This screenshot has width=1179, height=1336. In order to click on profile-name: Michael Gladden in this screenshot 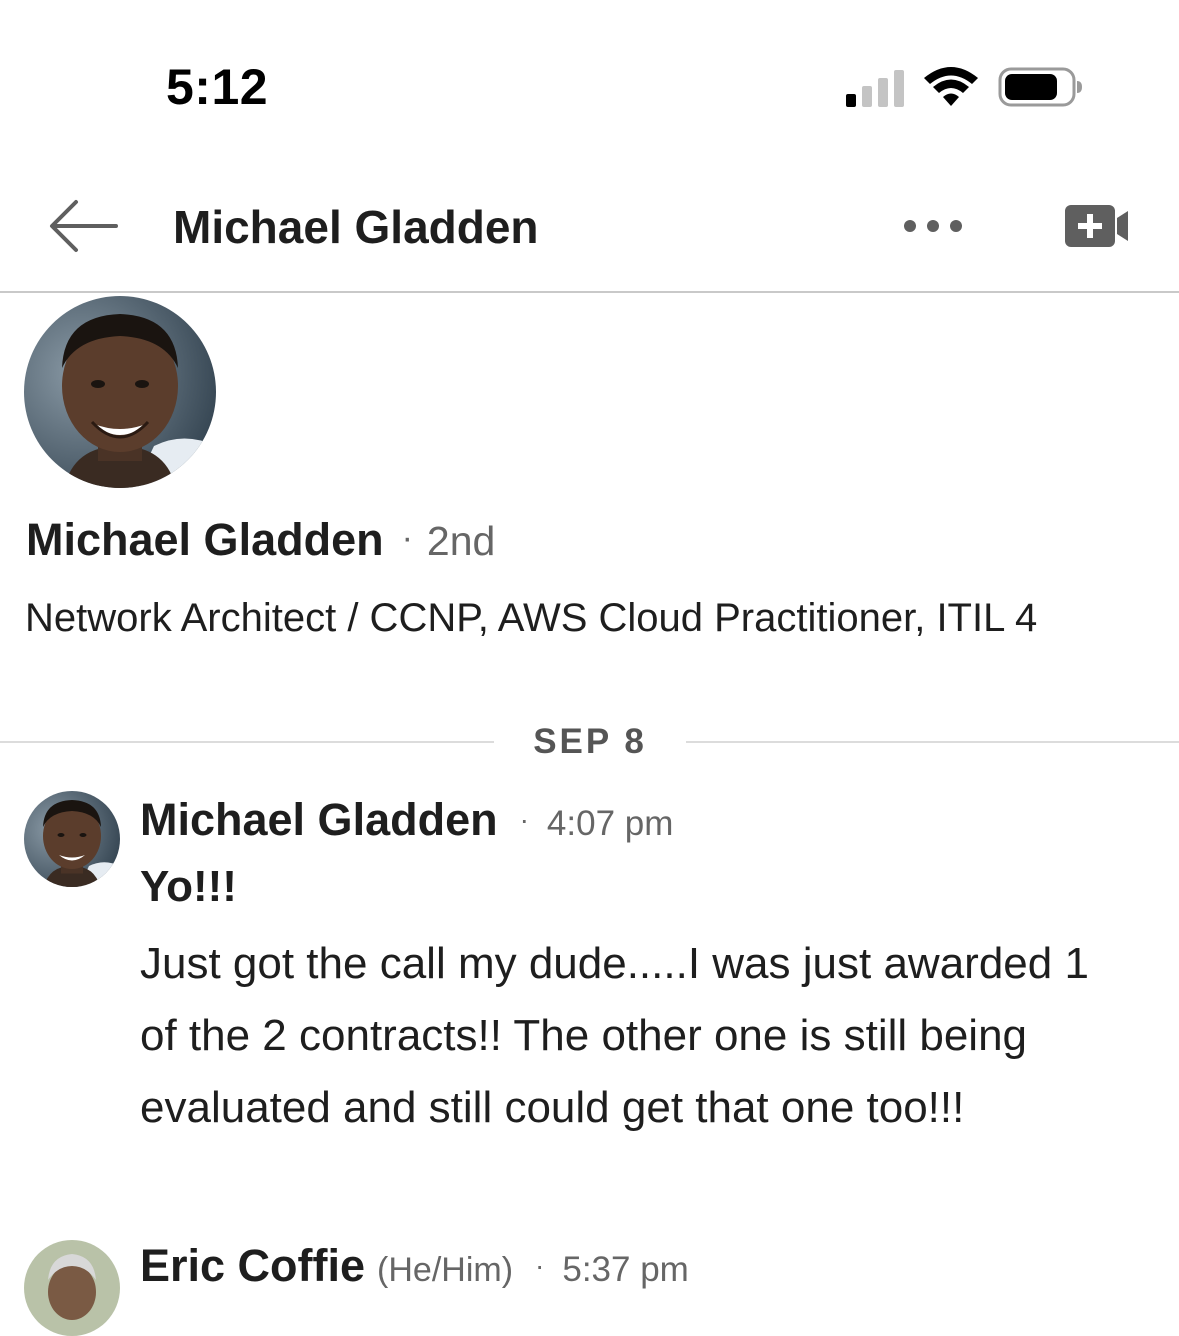, I will do `click(205, 539)`.